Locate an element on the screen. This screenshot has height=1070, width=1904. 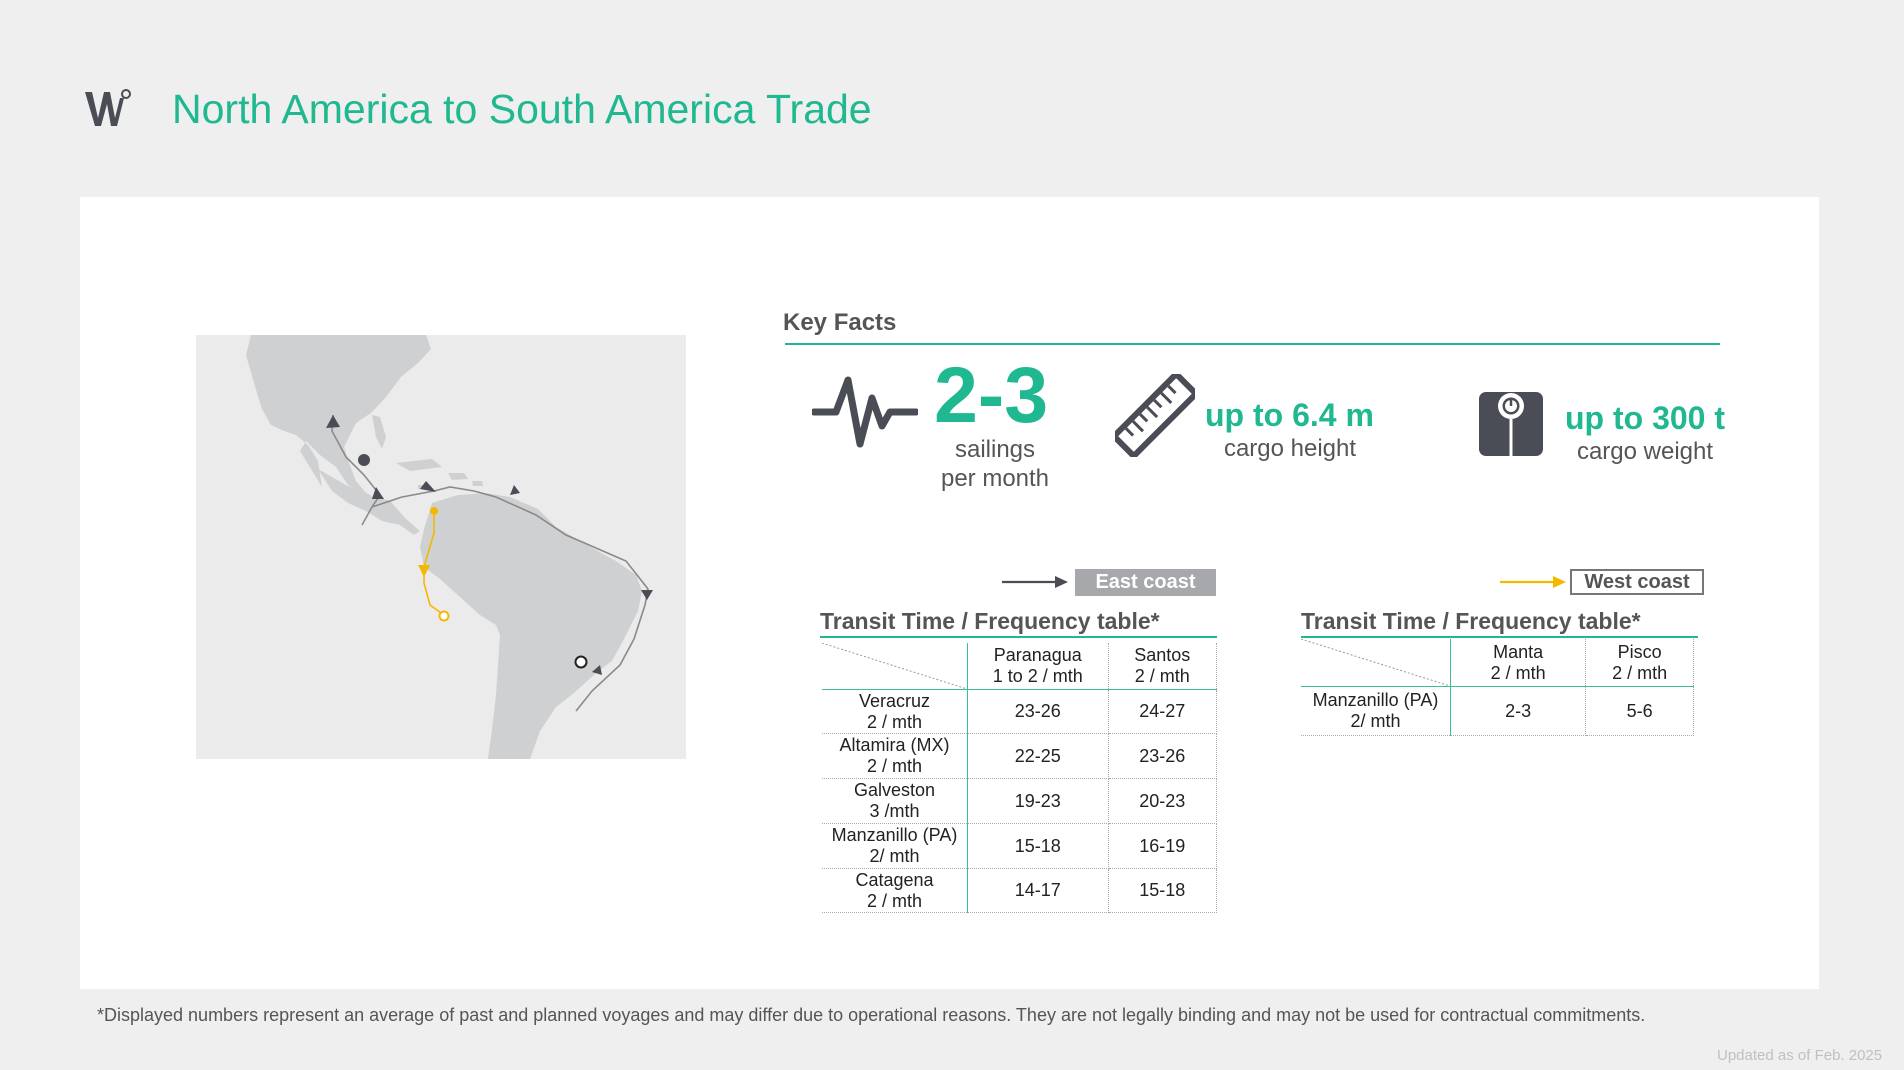
table-row: Manzanillo (PA) 2/ mth 2-3 5-6 is located at coordinates (1497, 711).